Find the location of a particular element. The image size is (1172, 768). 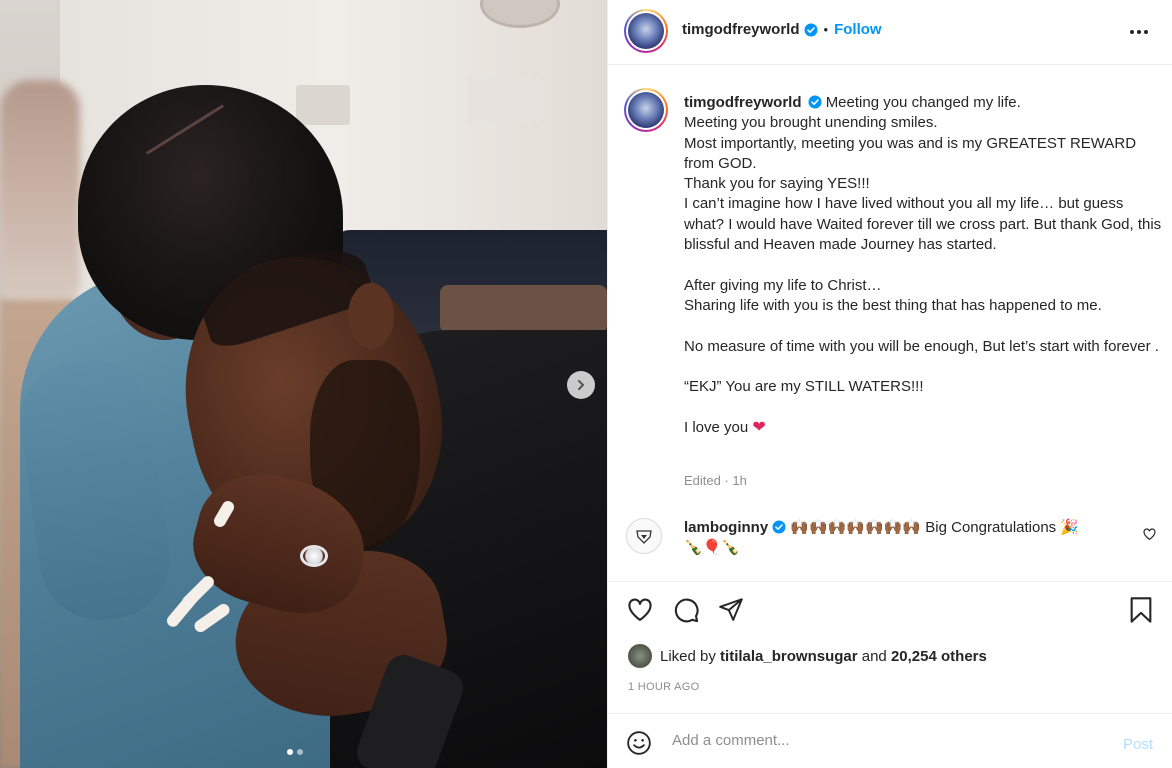

bookmark-icon is located at coordinates (1141, 610).